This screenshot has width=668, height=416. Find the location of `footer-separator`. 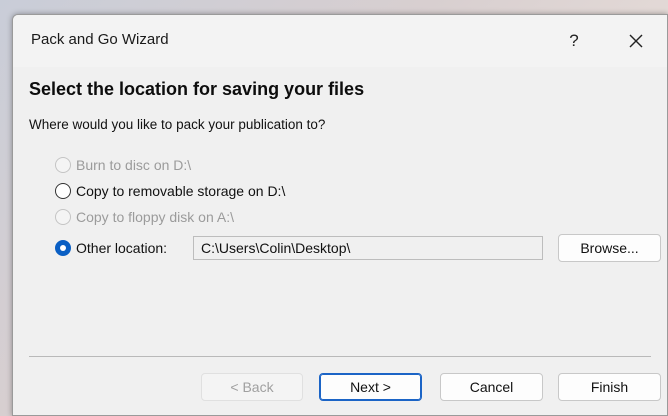

footer-separator is located at coordinates (340, 356).